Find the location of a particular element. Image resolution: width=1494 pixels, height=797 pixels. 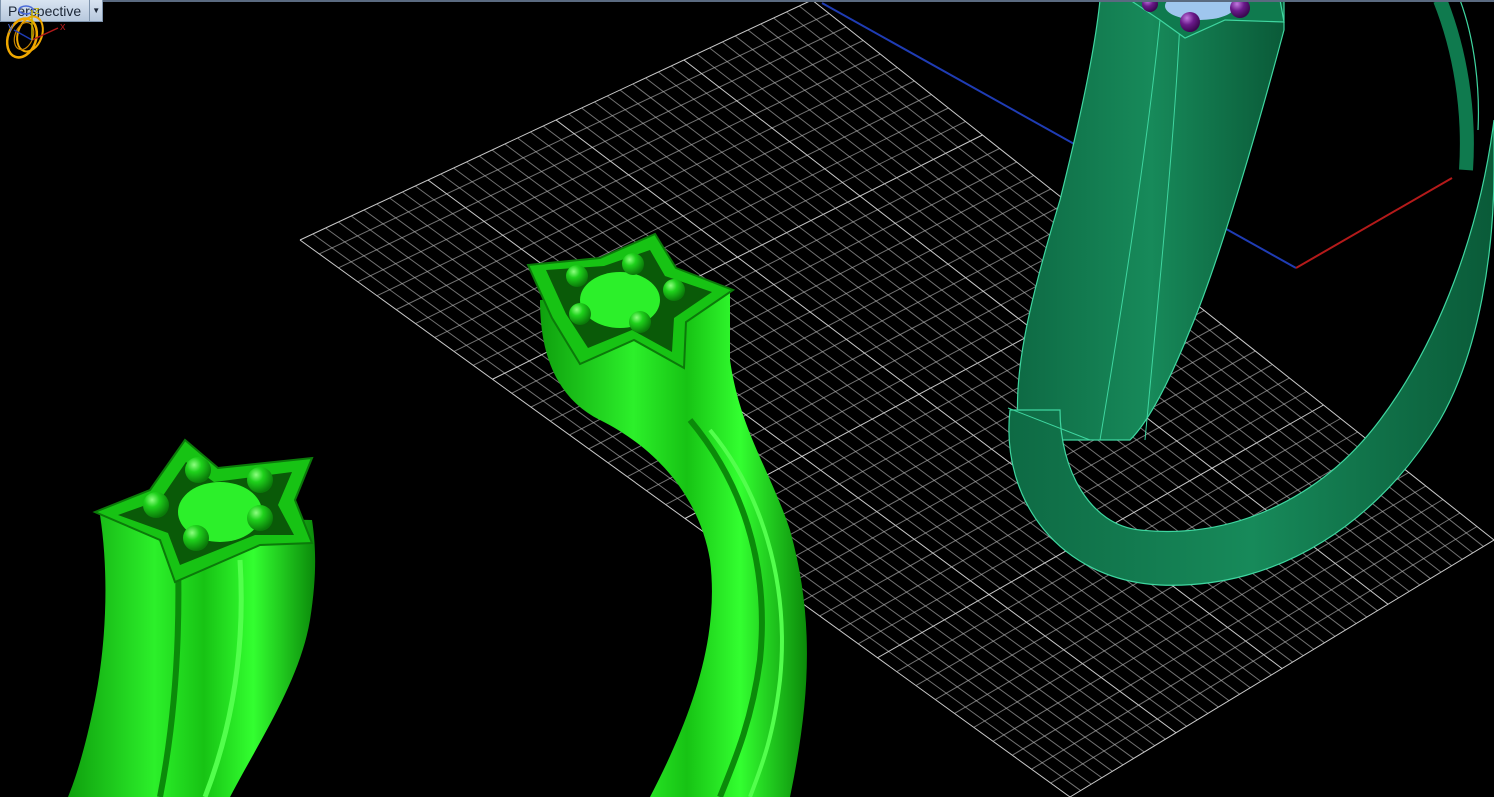

ring-near is located at coordinates (192, 617).